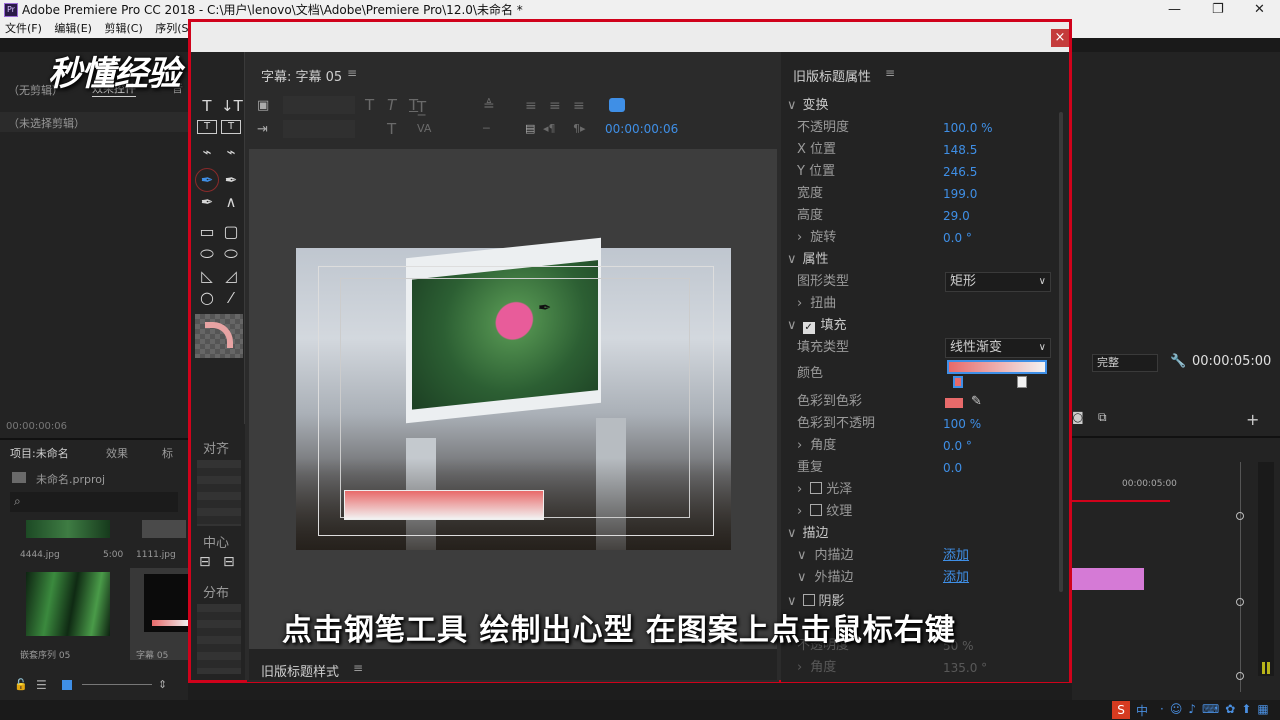 Image resolution: width=1280 pixels, height=720 pixels. I want to click on ime-tray-icons: ·☺♪⌨✿⬆▦, so click(1217, 709).